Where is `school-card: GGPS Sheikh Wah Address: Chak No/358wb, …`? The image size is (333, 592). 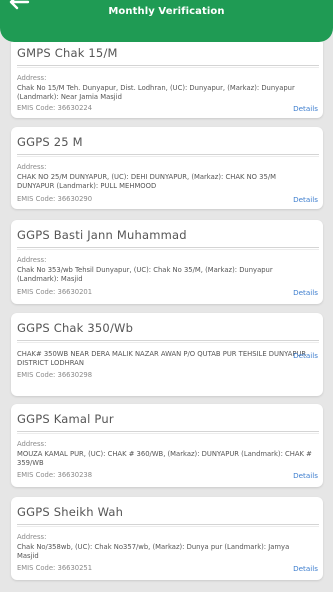 school-card: GGPS Sheikh Wah Address: Chak No/358wb, … is located at coordinates (167, 538).